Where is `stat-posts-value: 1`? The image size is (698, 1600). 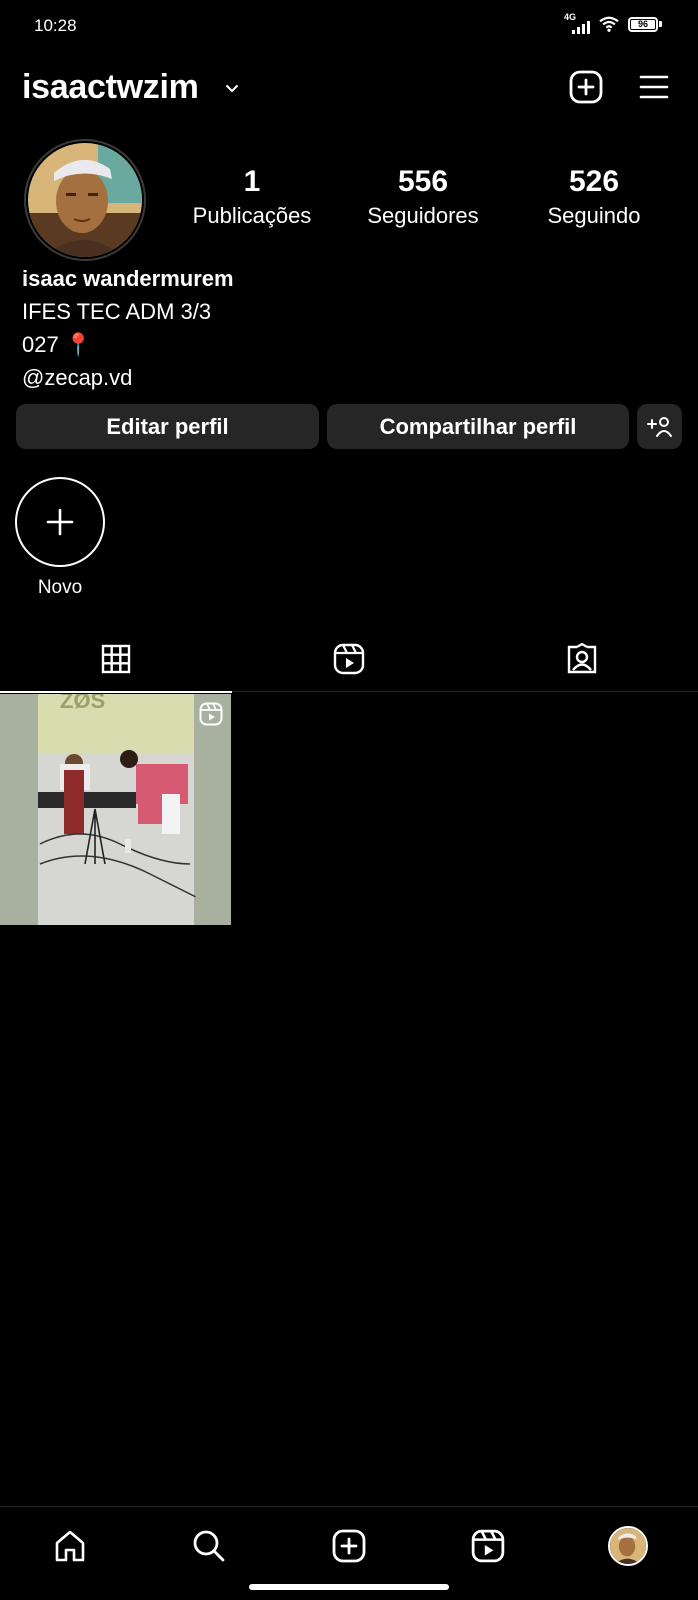
stat-posts-value: 1 is located at coordinates (252, 181).